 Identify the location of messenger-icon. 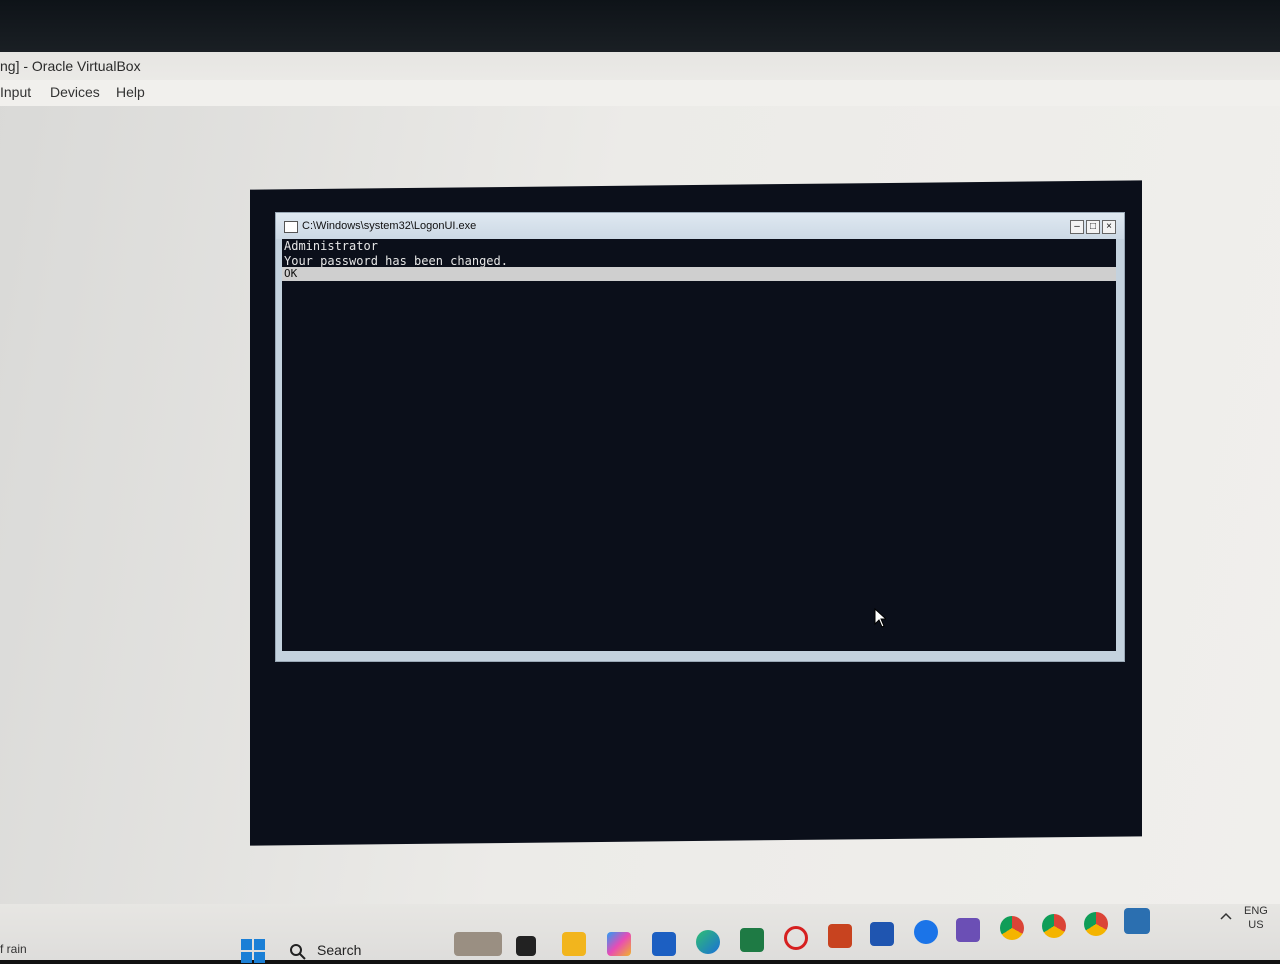
(926, 932).